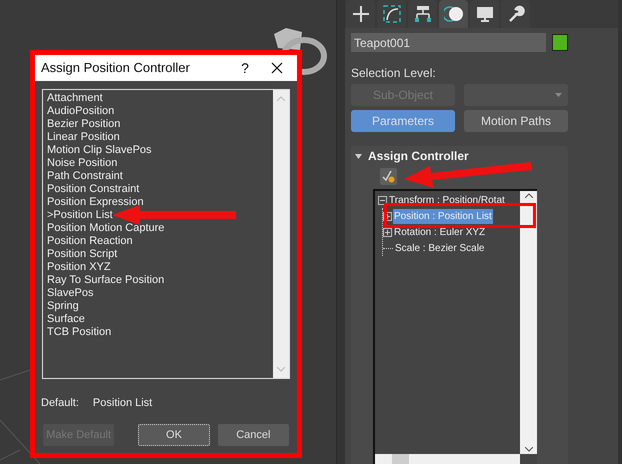 The height and width of the screenshot is (464, 622). I want to click on list-item: Noise Position, so click(160, 163).